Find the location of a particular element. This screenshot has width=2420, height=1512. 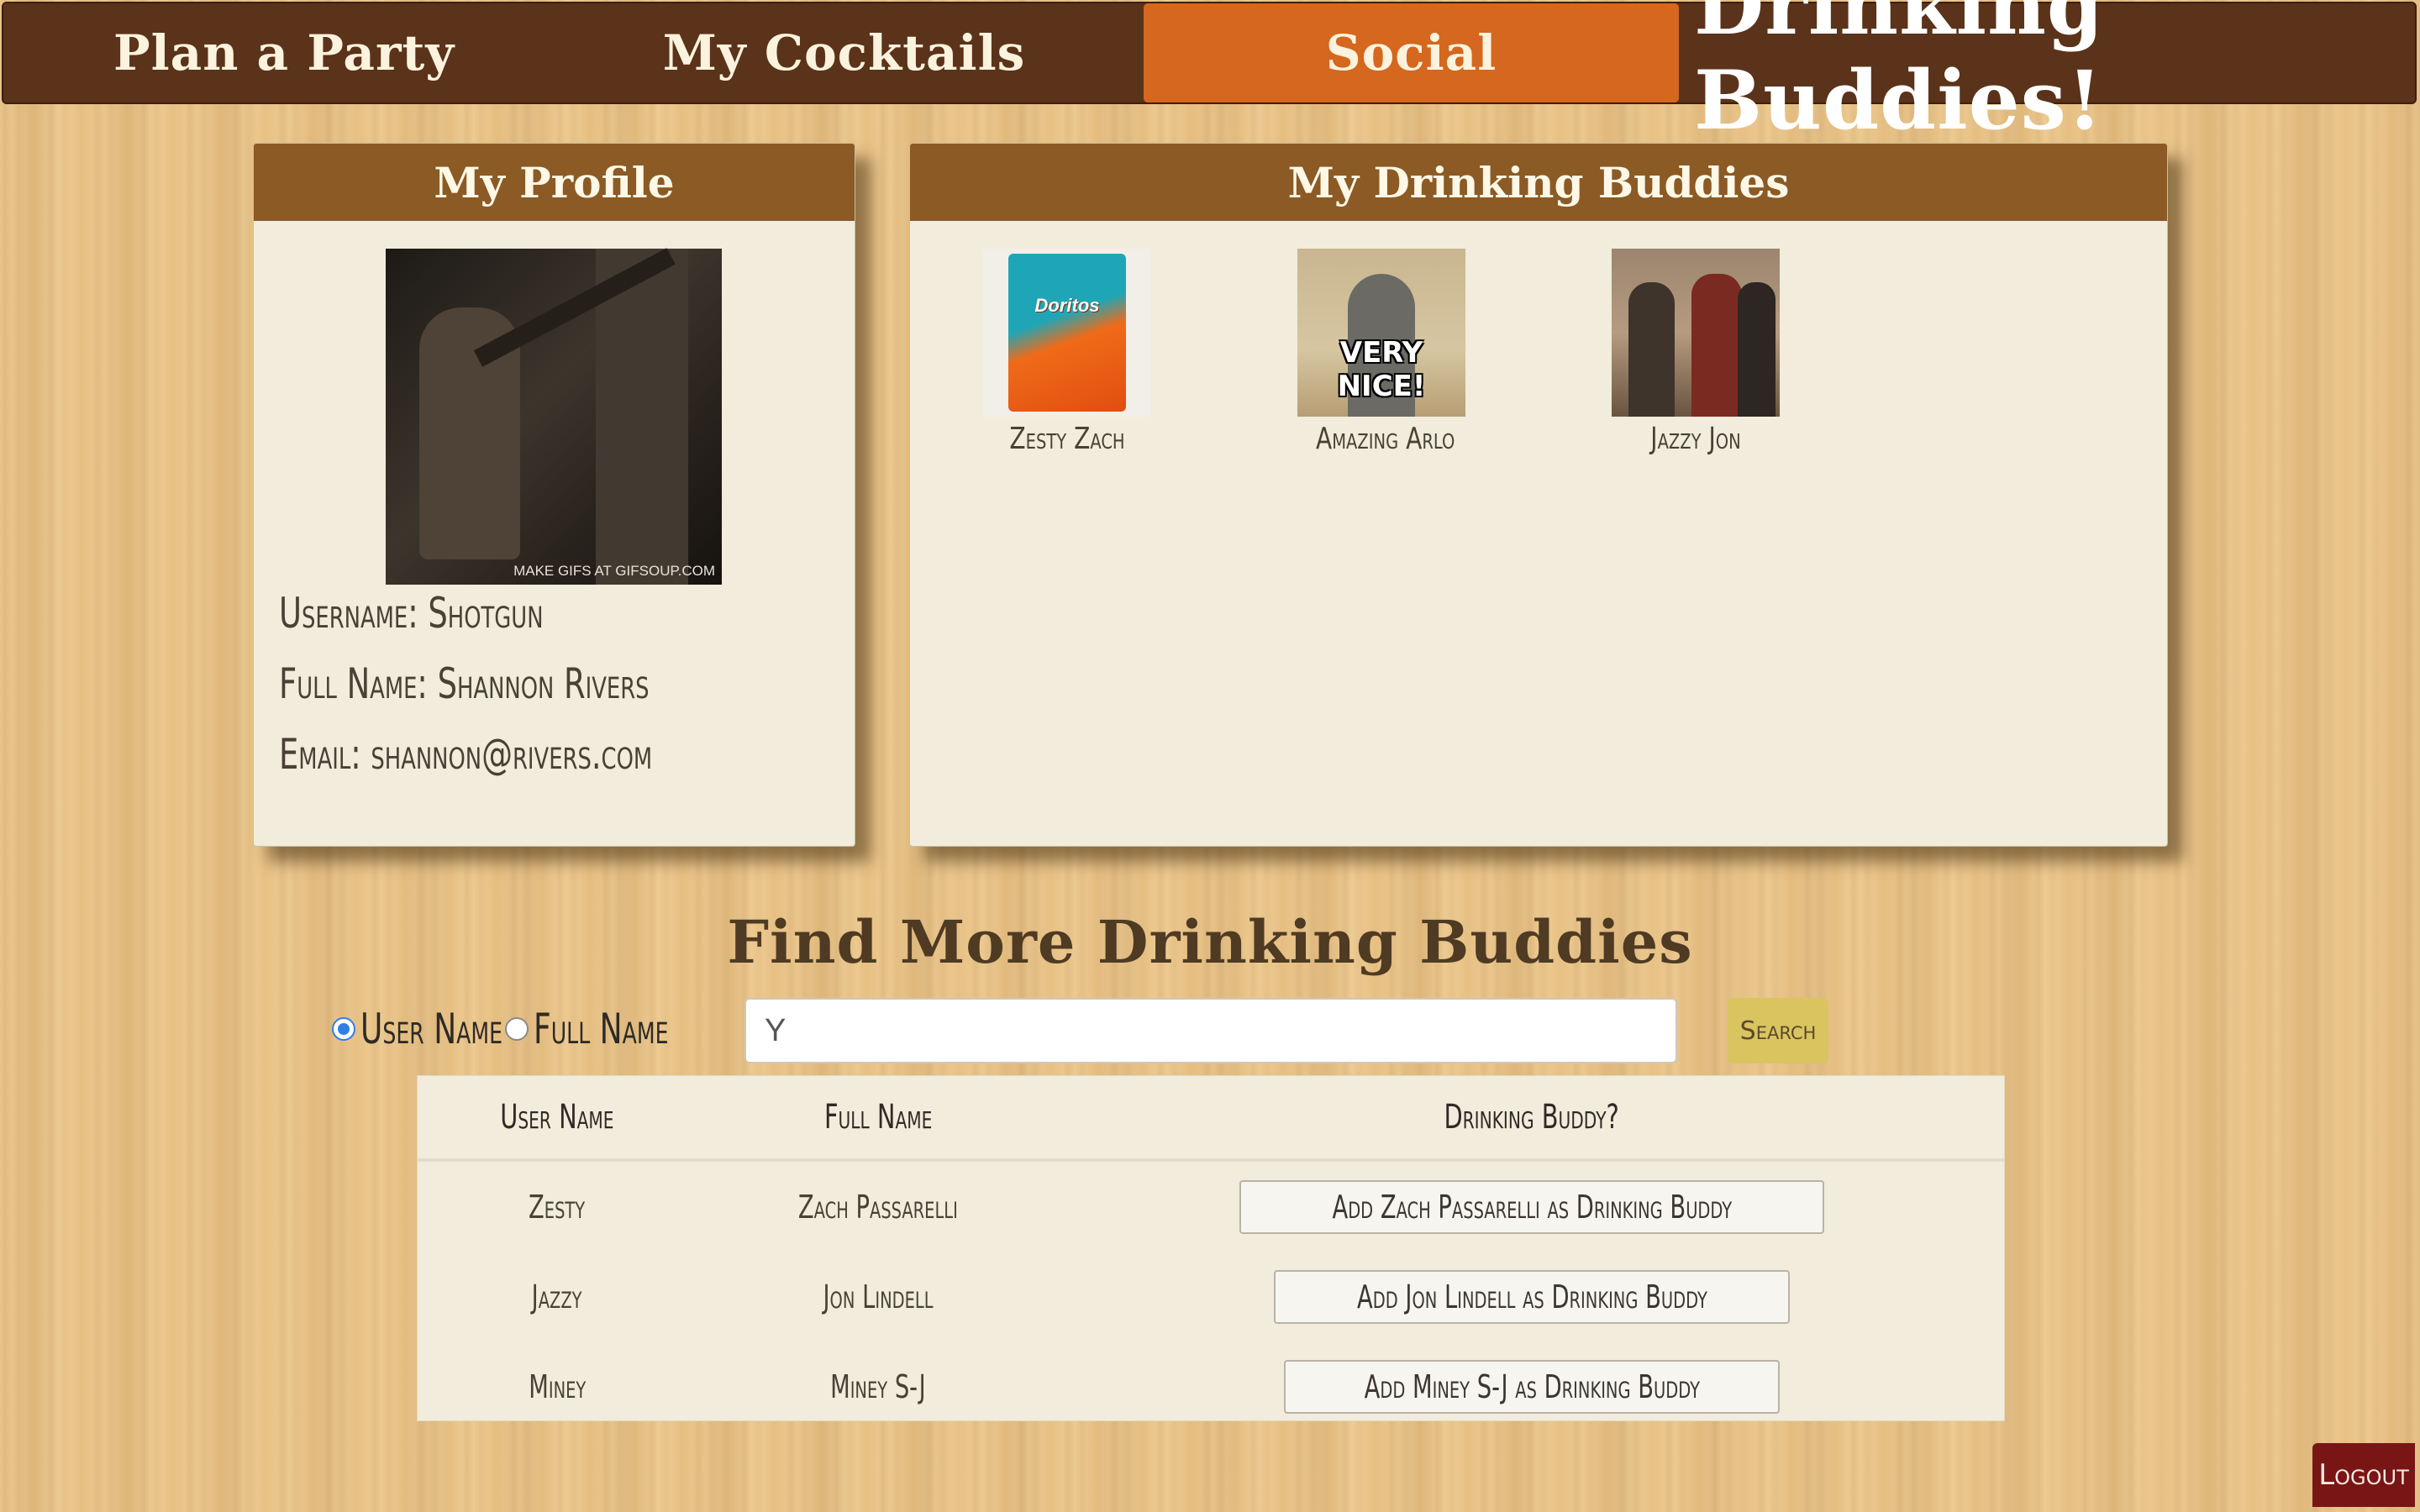

results-header-row: User Name Full Name Drinking Buddy? is located at coordinates (1211, 1119).